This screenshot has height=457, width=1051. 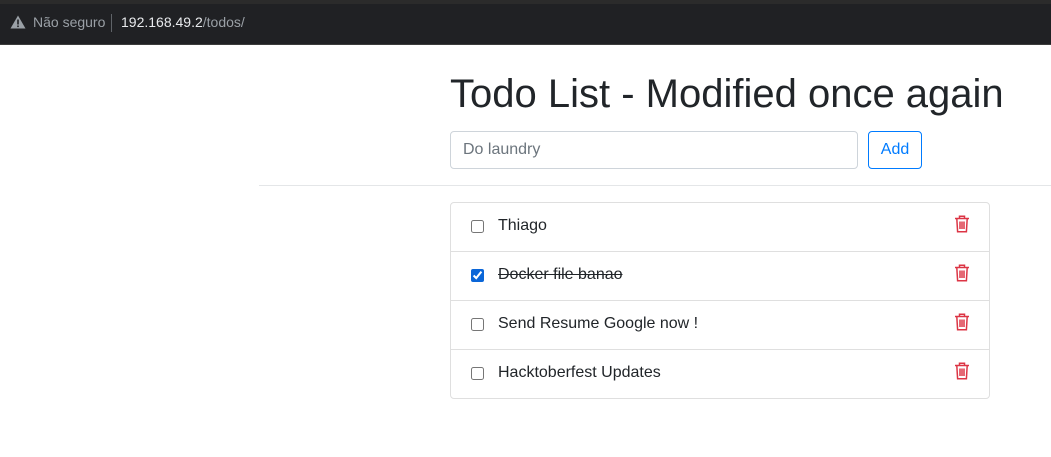 I want to click on todo-text: Thiago, so click(x=522, y=225).